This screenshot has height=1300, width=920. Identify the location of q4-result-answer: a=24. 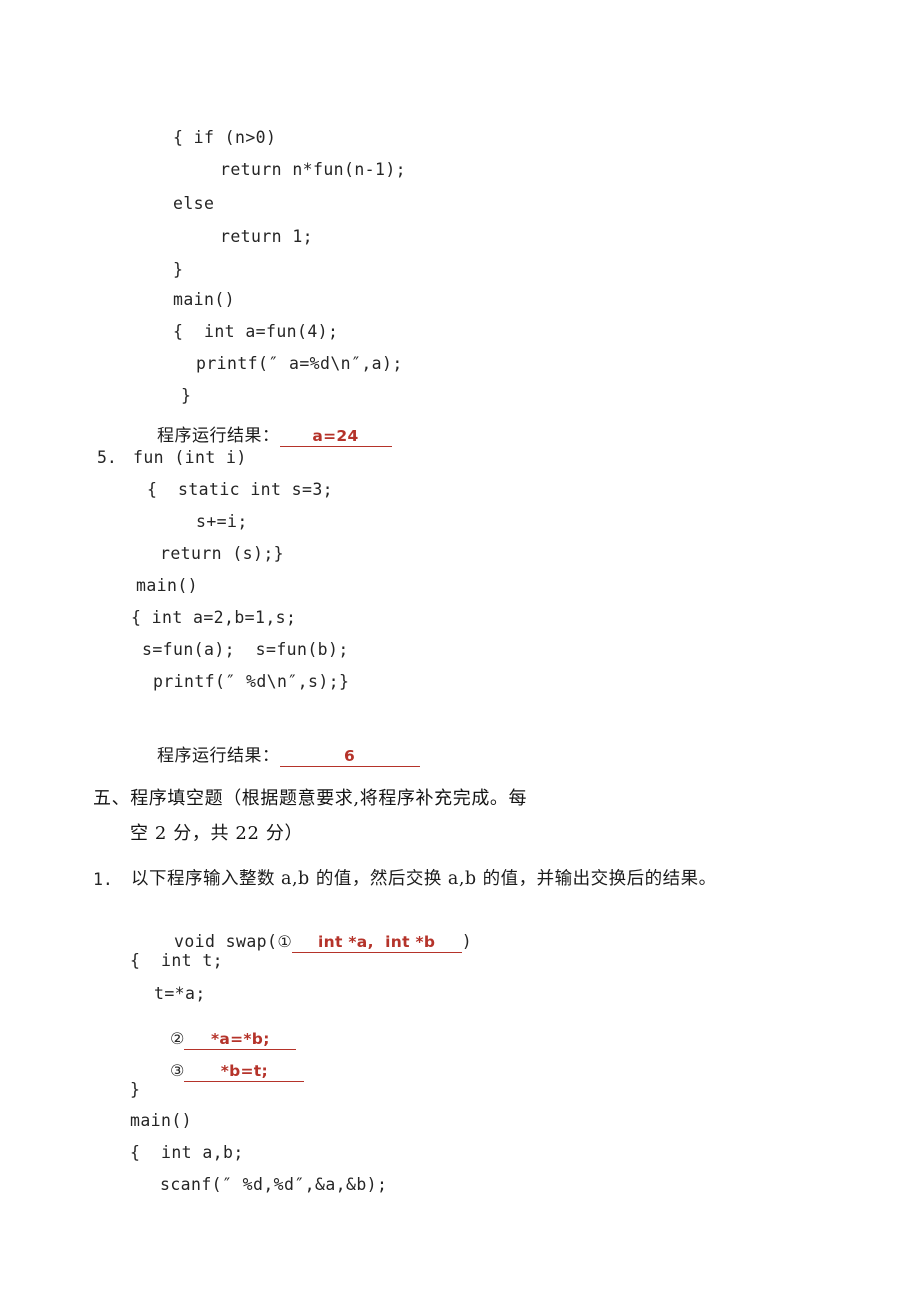
(335, 437).